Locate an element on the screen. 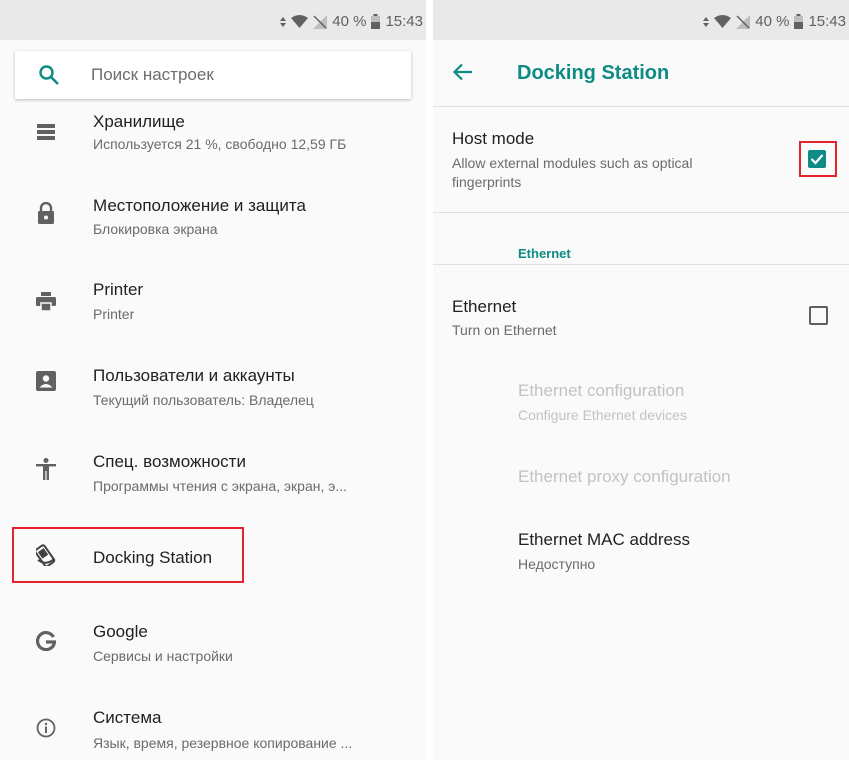  ethernet-checkbox is located at coordinates (818, 315).